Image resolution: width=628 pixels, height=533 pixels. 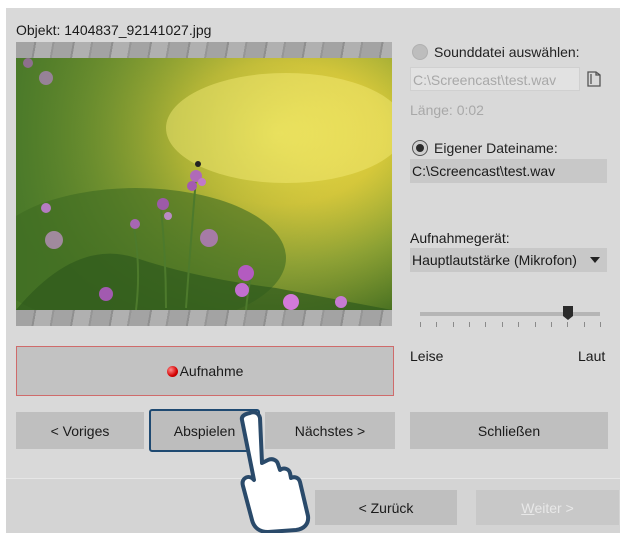 What do you see at coordinates (386, 507) in the screenshot?
I see `back-button: < Zurück` at bounding box center [386, 507].